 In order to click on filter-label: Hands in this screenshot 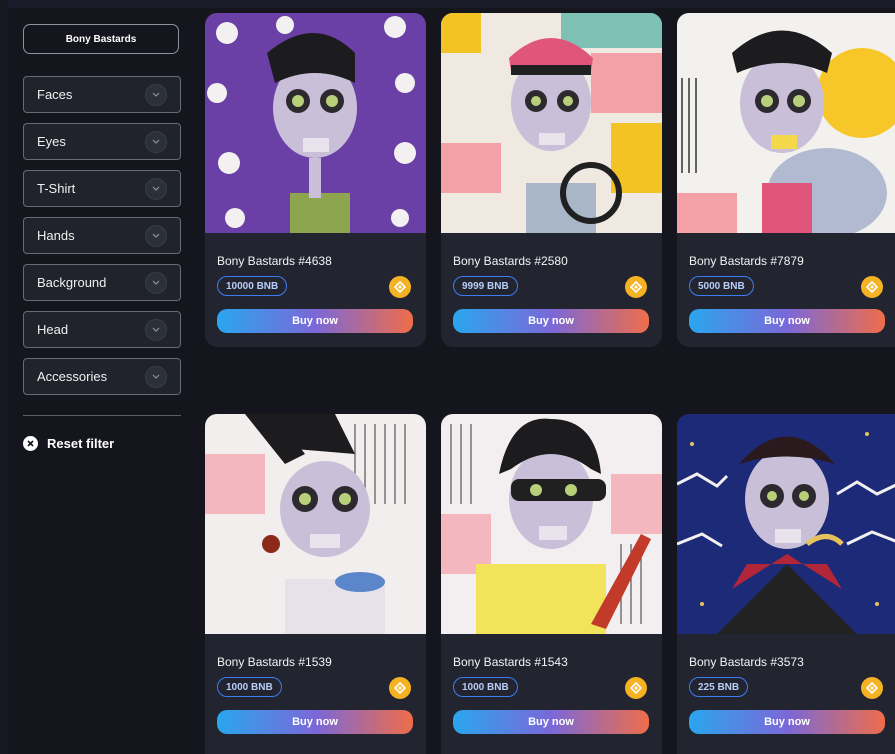, I will do `click(56, 235)`.